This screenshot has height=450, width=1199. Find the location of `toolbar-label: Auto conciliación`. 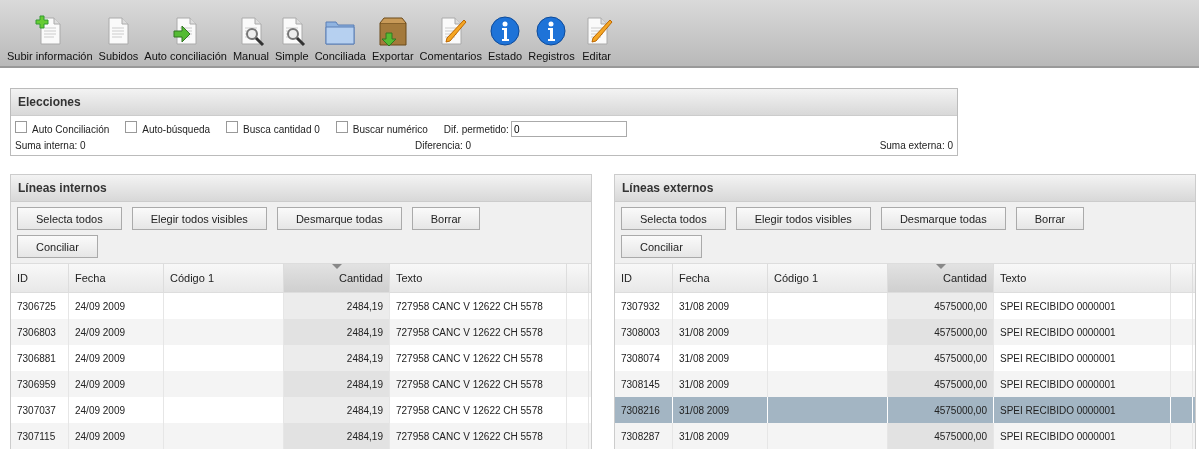

toolbar-label: Auto conciliación is located at coordinates (185, 56).